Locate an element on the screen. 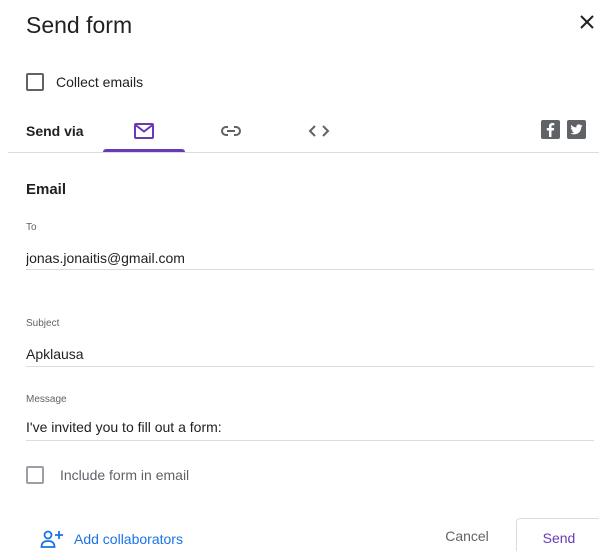  collect-emails-row: Collect emails is located at coordinates (84, 82).